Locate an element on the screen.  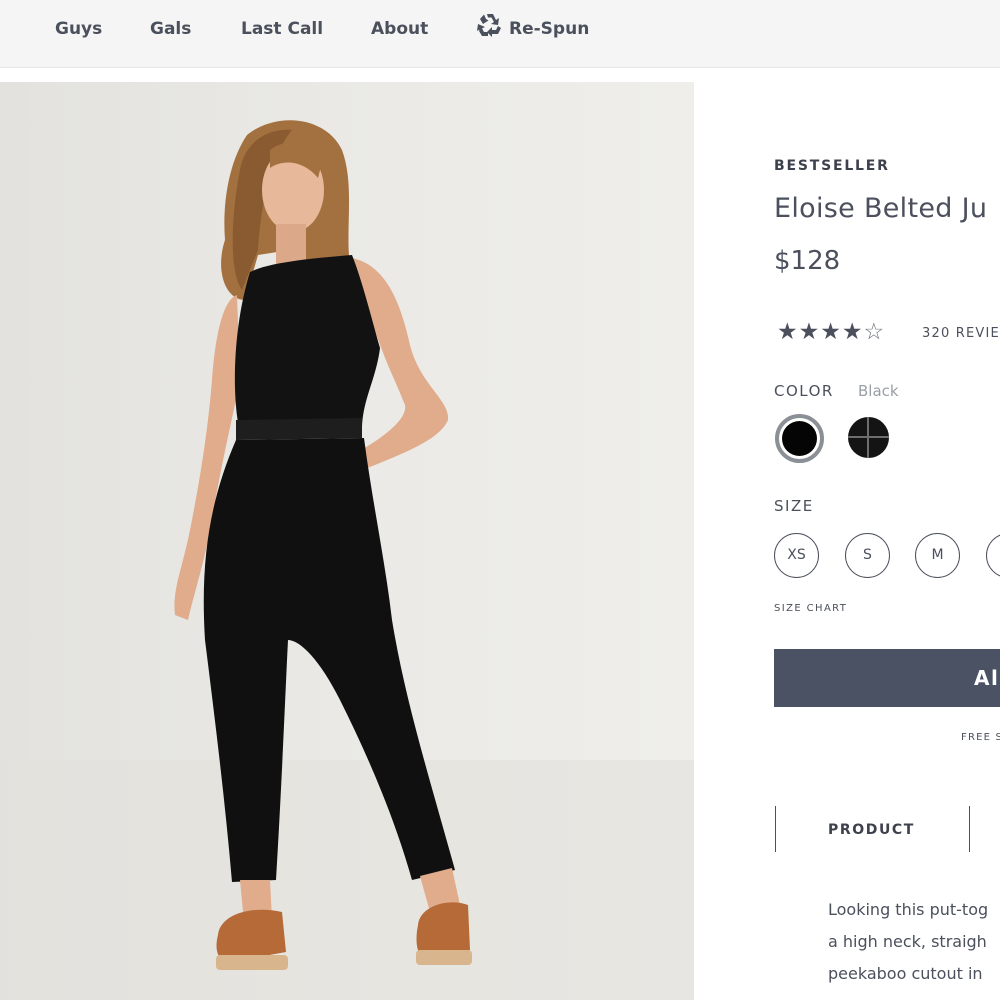
recycle-icon is located at coordinates (489, 25).